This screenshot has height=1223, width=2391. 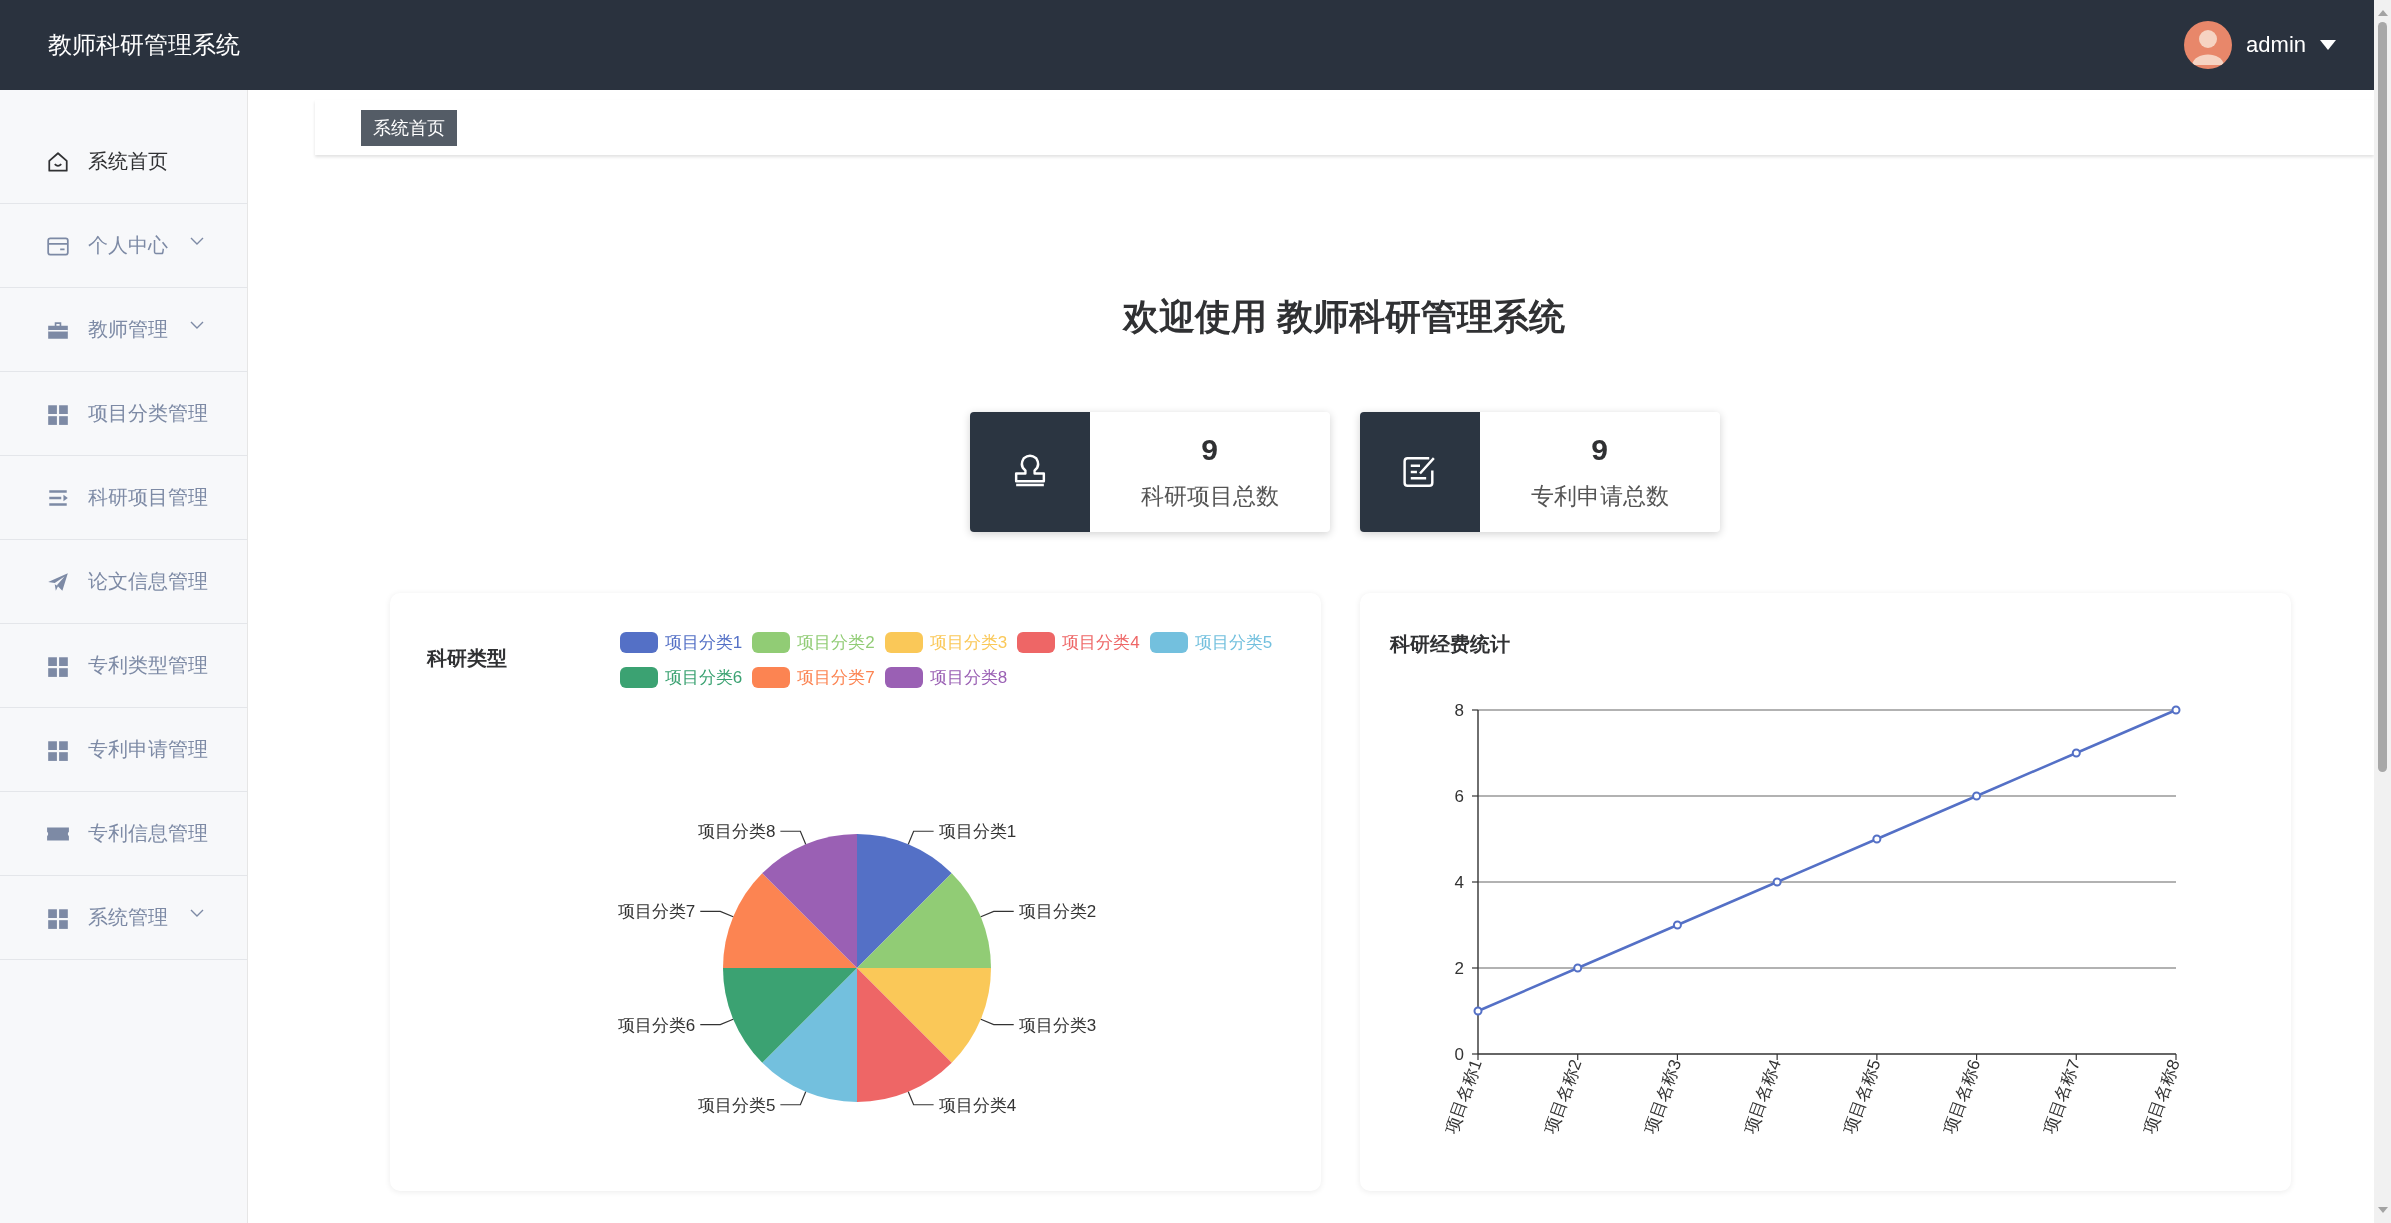 I want to click on tick-label: 8, so click(x=1459, y=710).